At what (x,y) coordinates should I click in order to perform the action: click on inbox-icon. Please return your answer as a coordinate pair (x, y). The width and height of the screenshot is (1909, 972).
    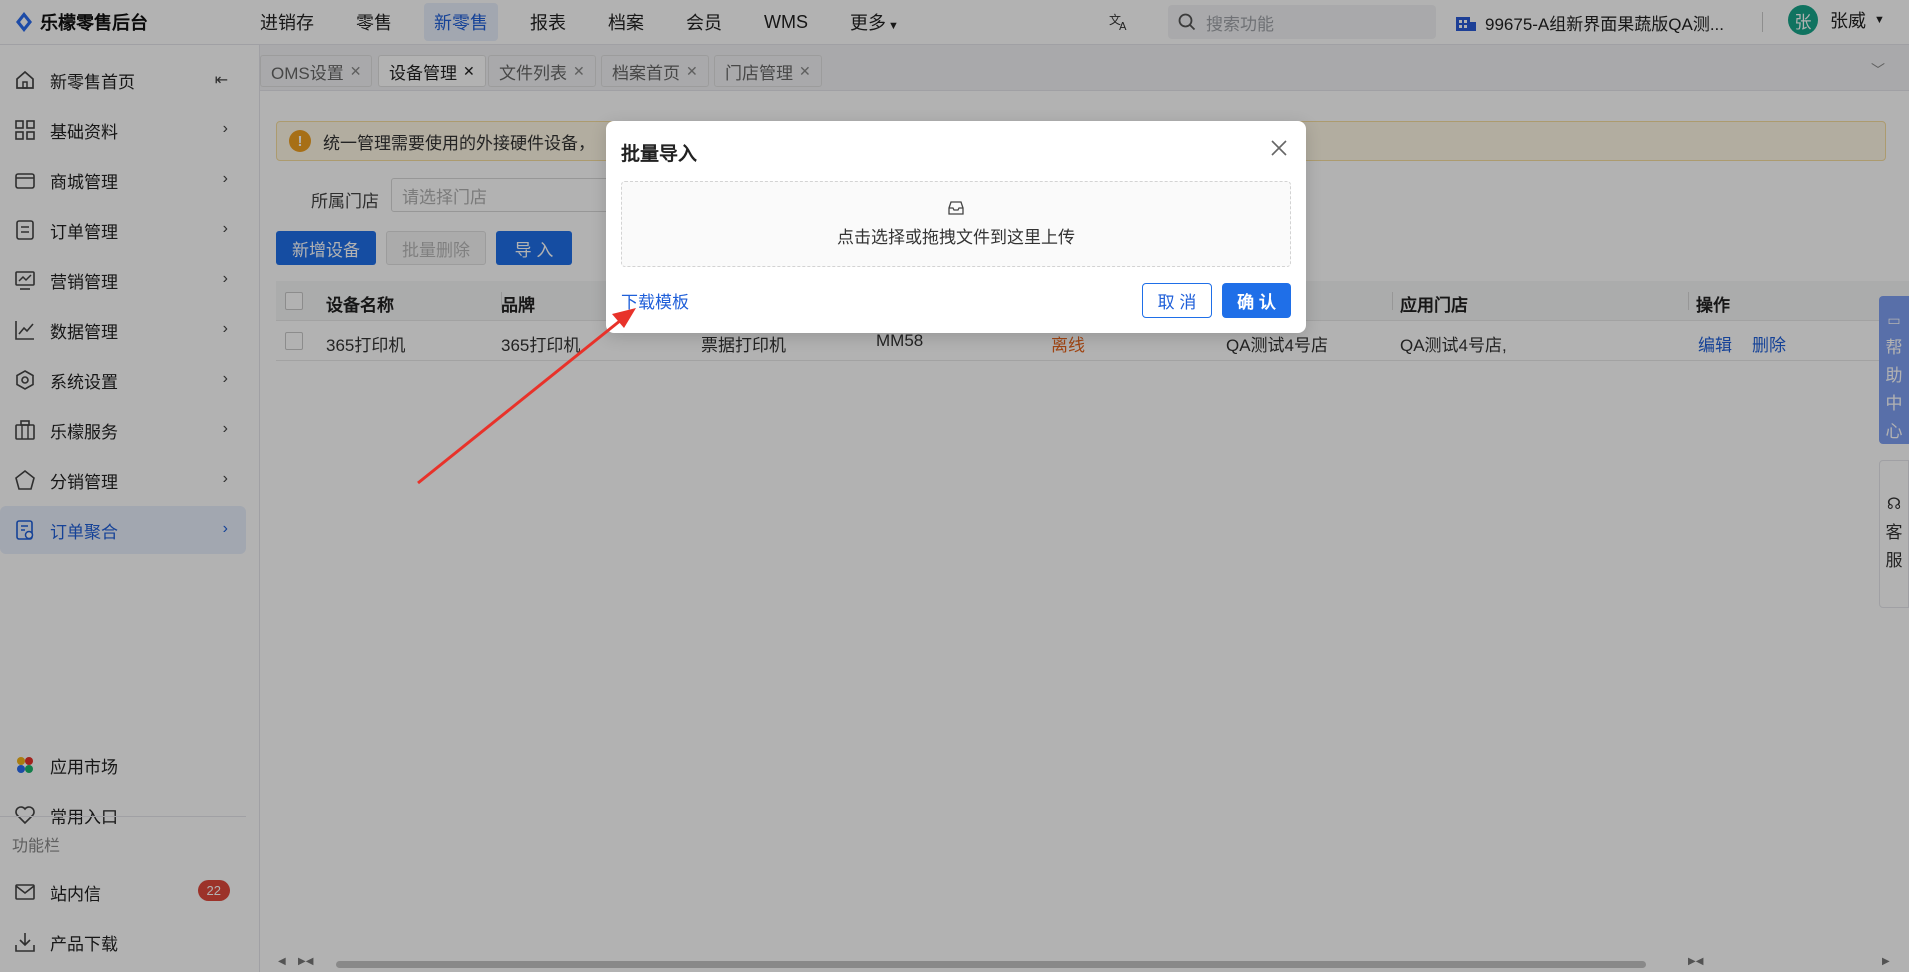
    Looking at the image, I should click on (956, 207).